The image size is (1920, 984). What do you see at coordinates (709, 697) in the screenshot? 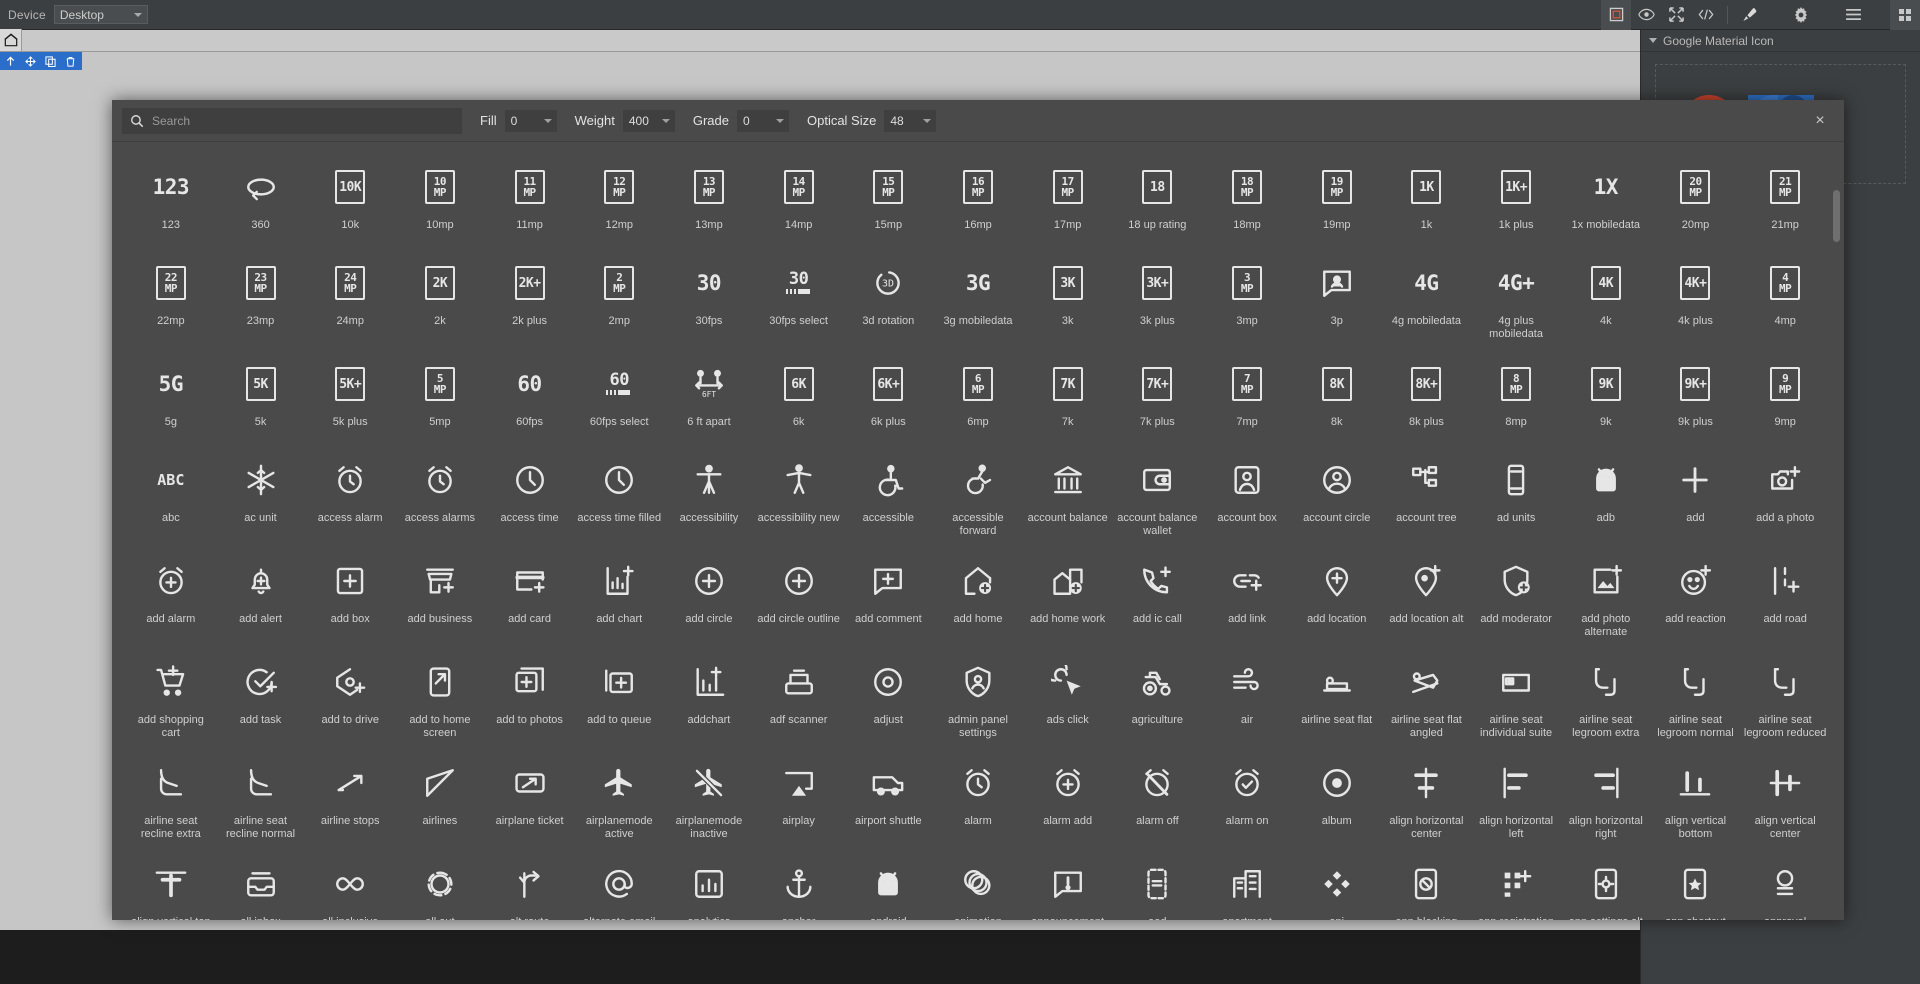
I see `icon-cell: addchart` at bounding box center [709, 697].